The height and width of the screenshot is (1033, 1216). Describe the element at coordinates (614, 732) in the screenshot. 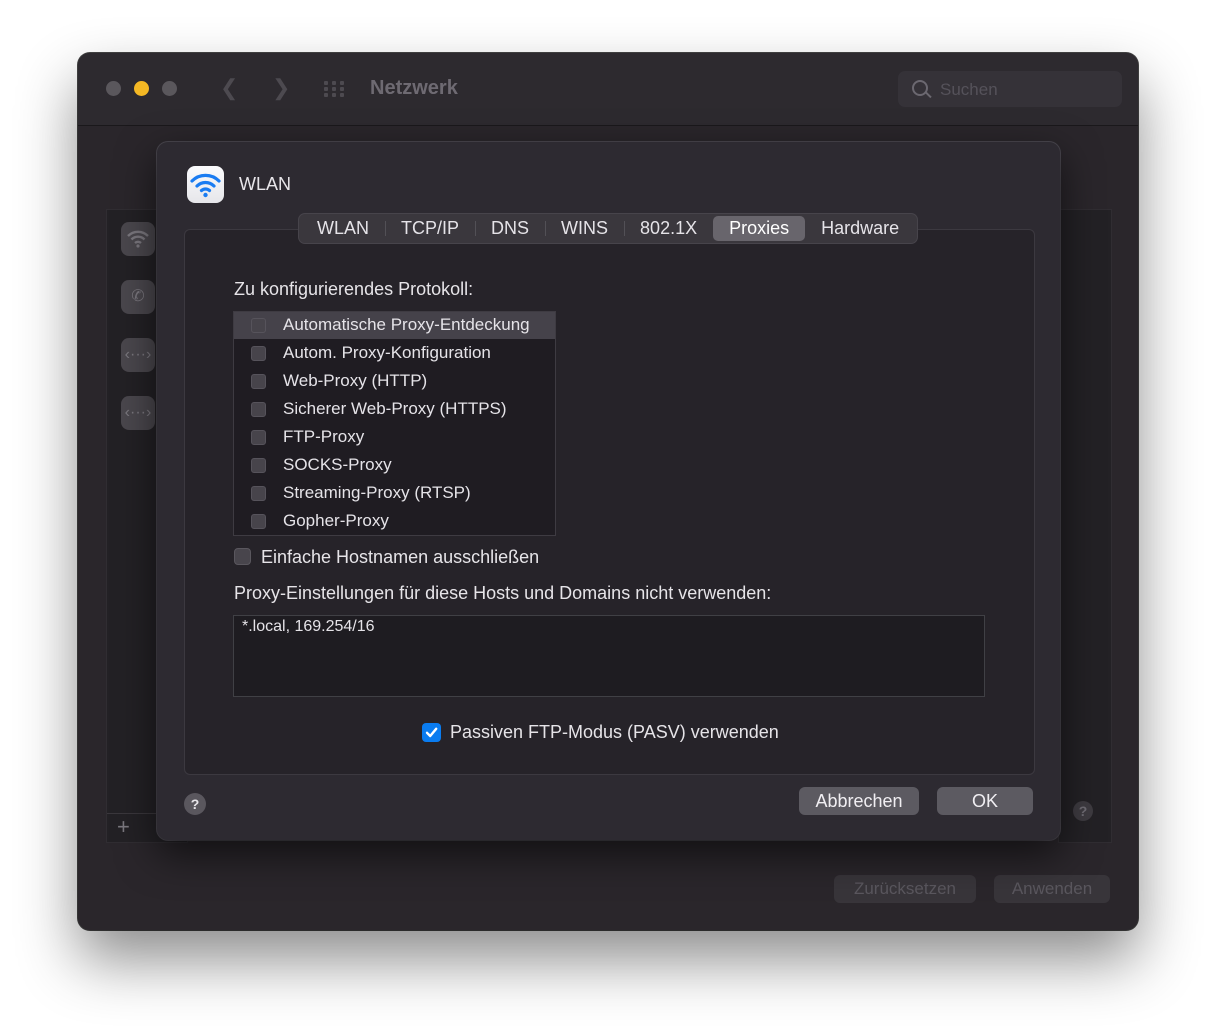

I see `pasv-label: Passiven FTP-Modus (PASV) verwenden` at that location.